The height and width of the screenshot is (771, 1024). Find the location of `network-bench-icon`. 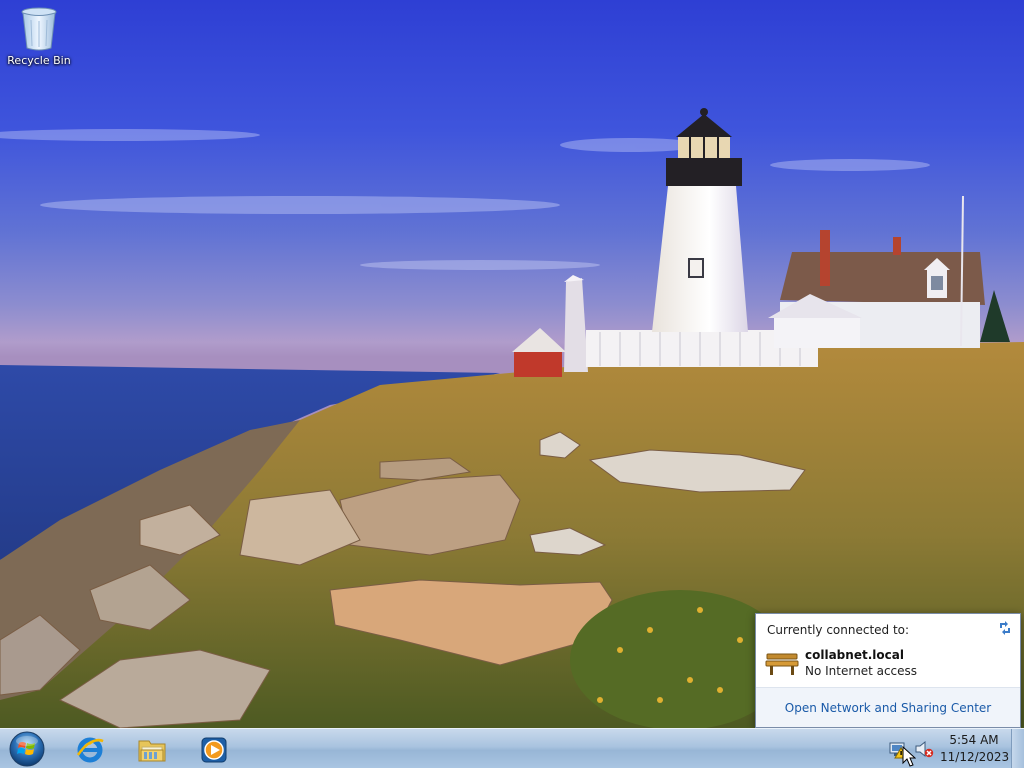

network-bench-icon is located at coordinates (782, 663).